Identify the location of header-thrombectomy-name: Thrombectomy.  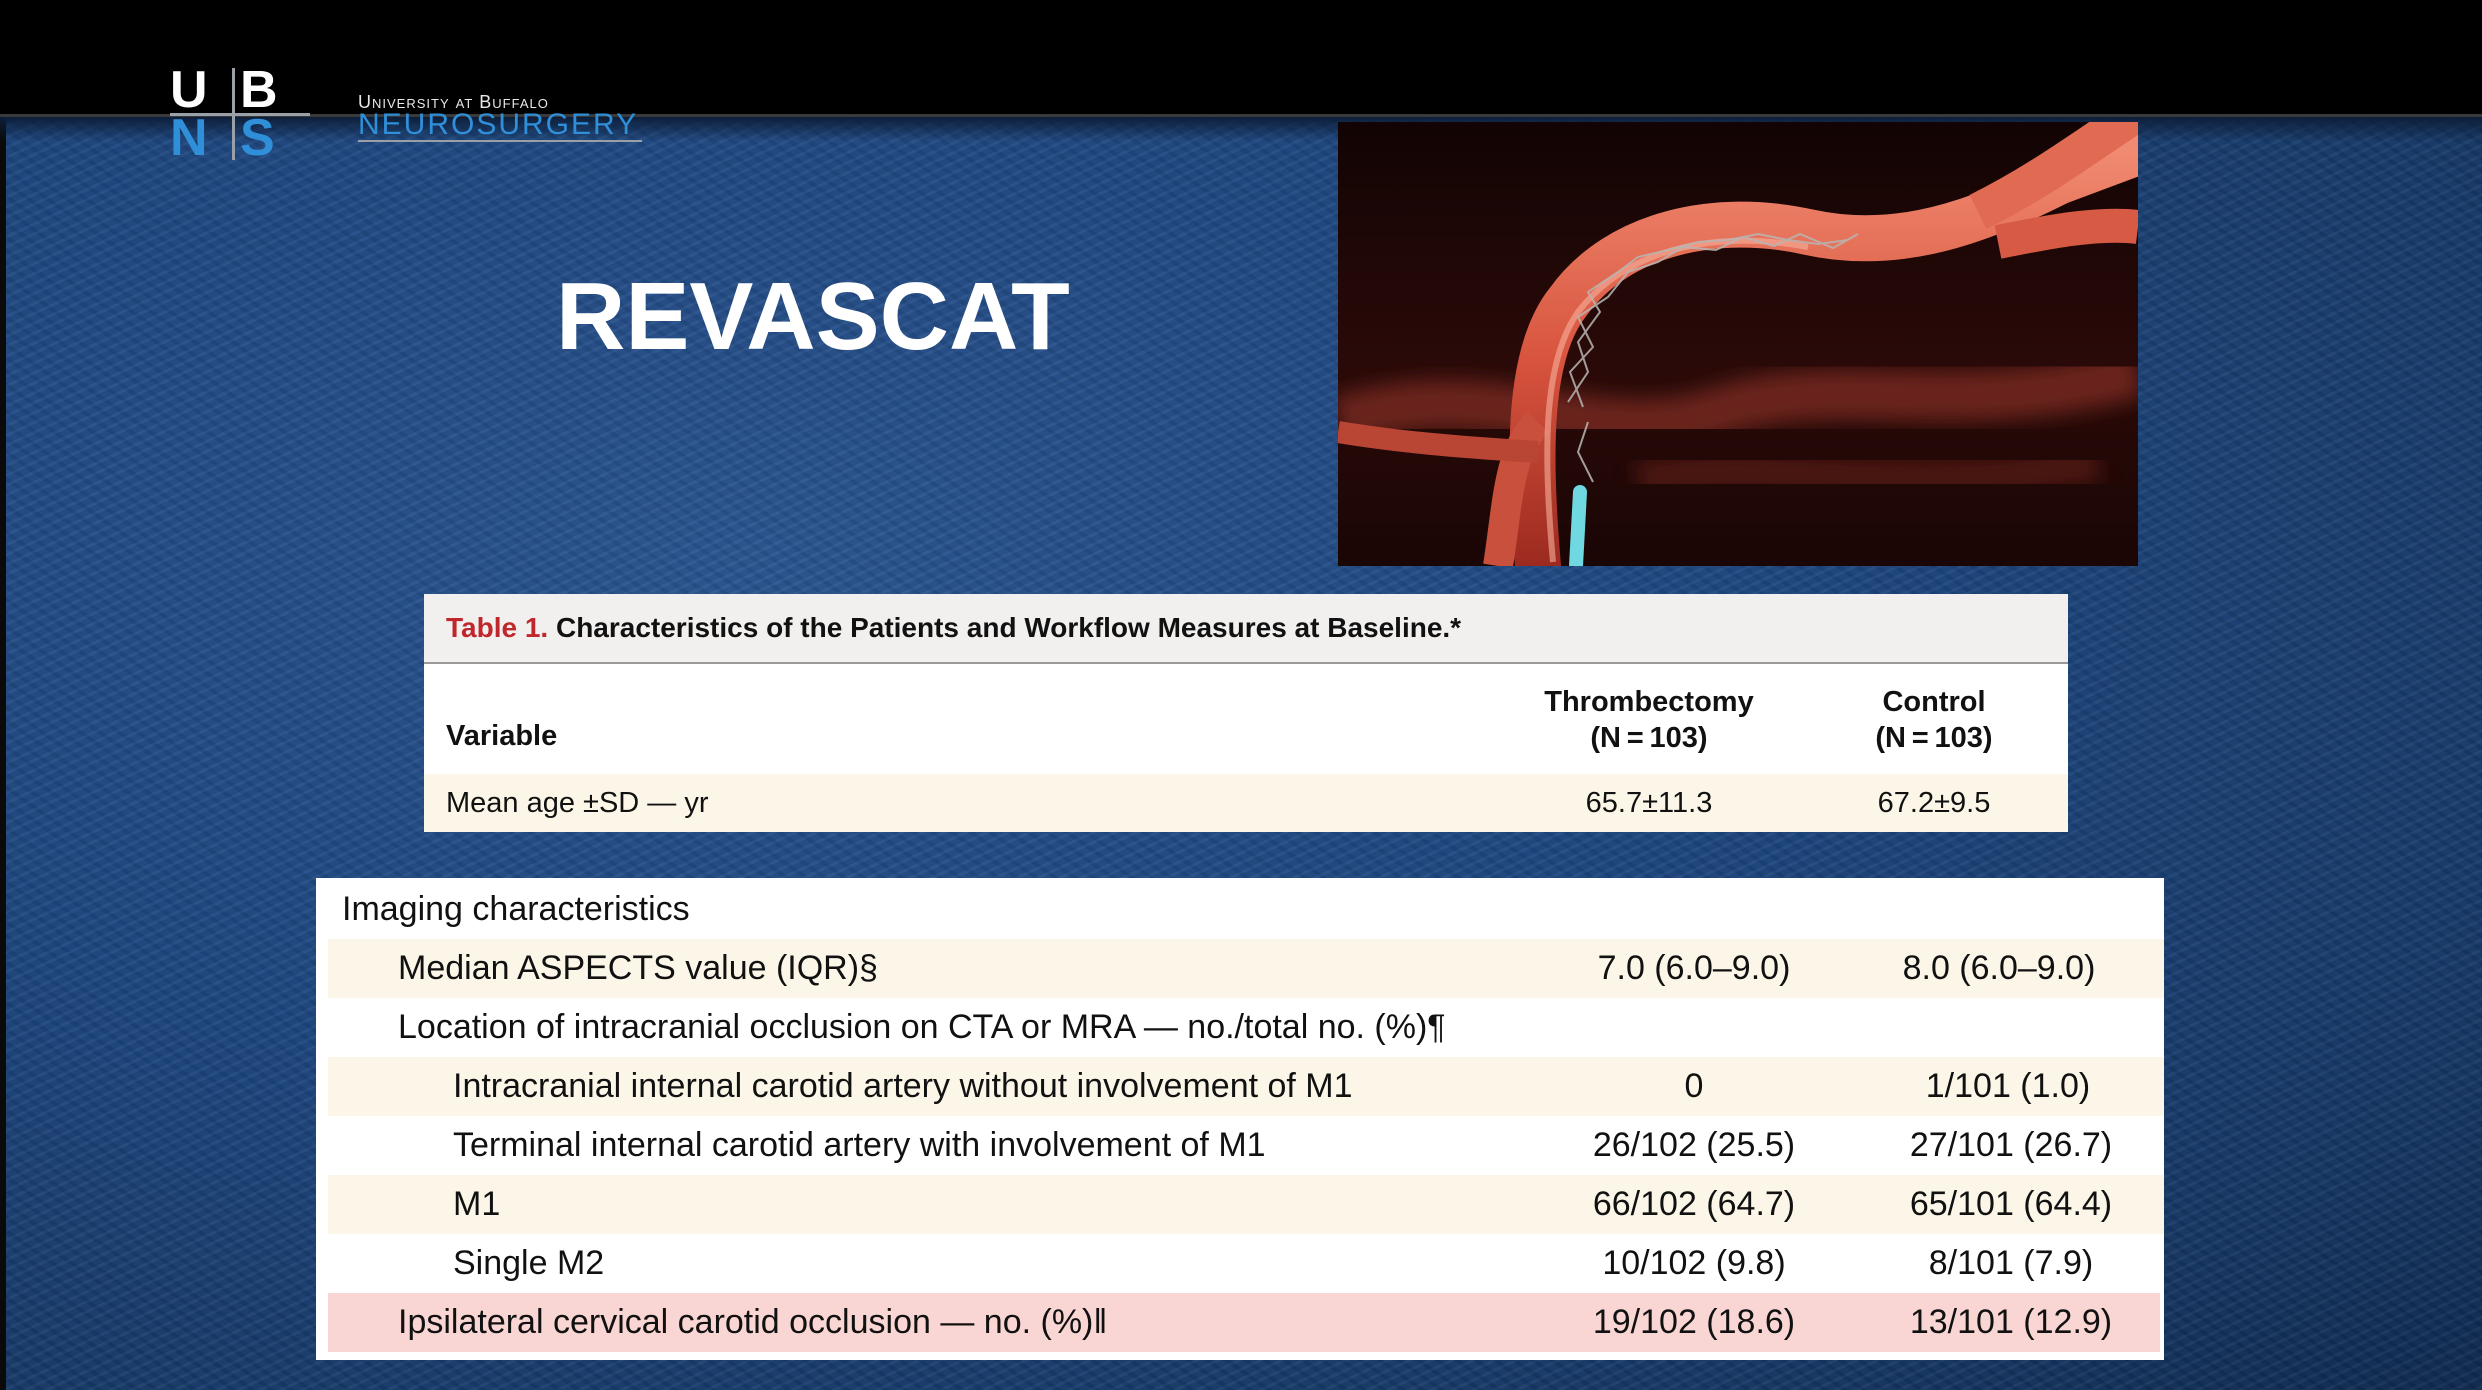
(1649, 702).